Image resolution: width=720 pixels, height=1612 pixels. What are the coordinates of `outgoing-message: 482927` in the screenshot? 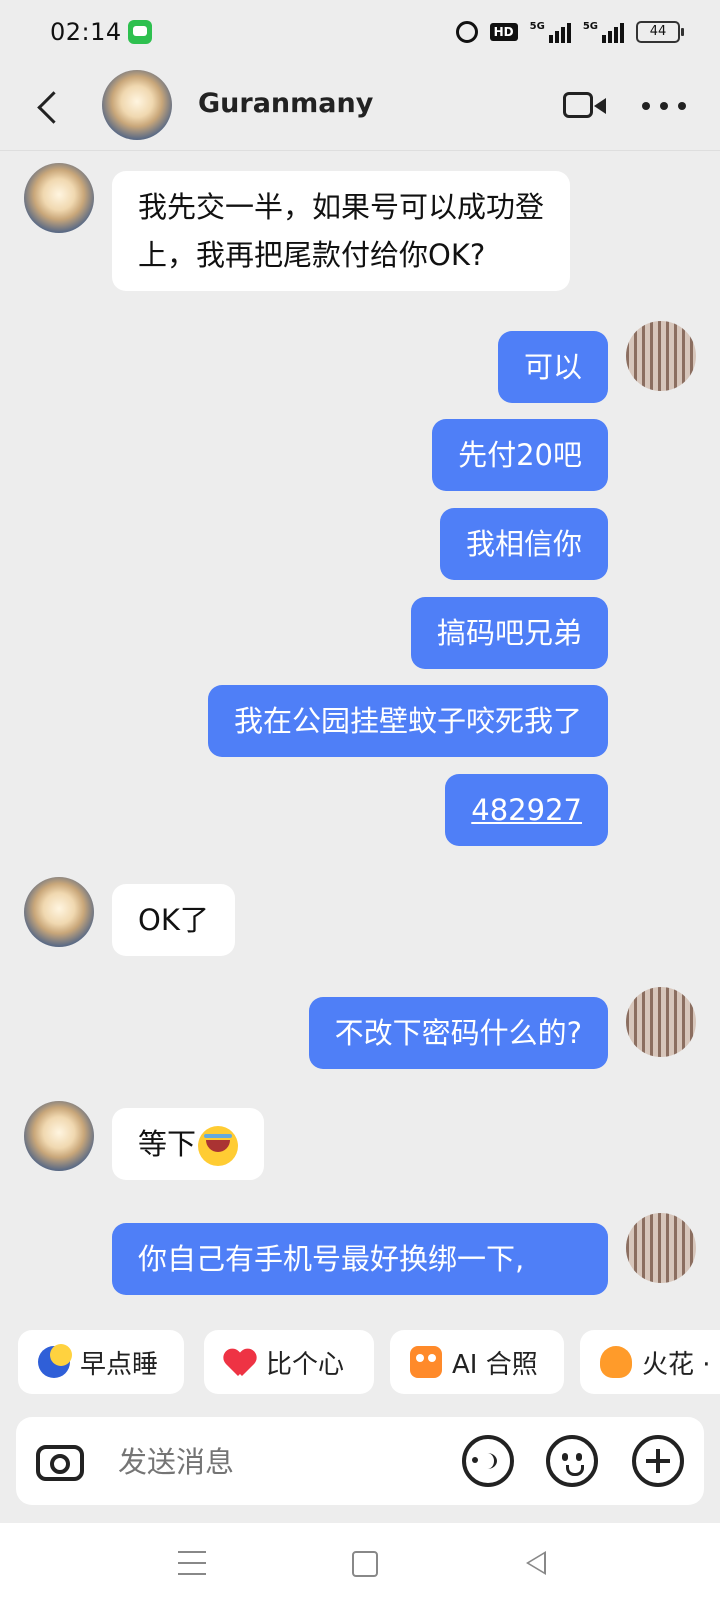 It's located at (526, 810).